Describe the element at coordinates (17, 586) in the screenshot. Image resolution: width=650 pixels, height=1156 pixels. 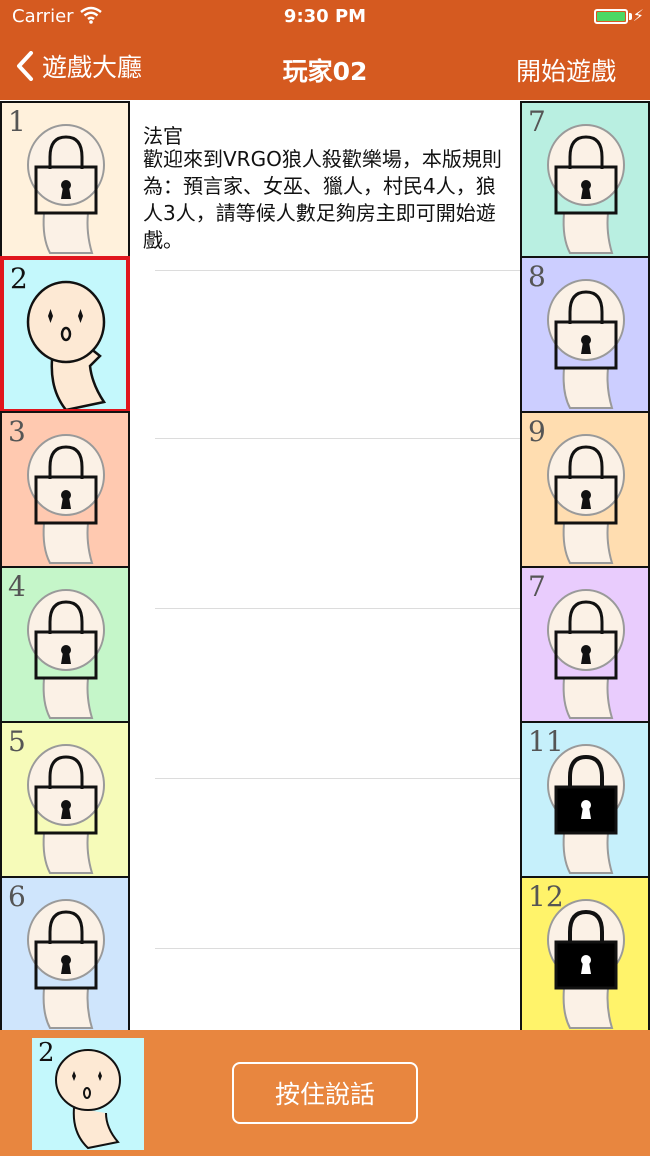
I see `seat-number: 4` at that location.